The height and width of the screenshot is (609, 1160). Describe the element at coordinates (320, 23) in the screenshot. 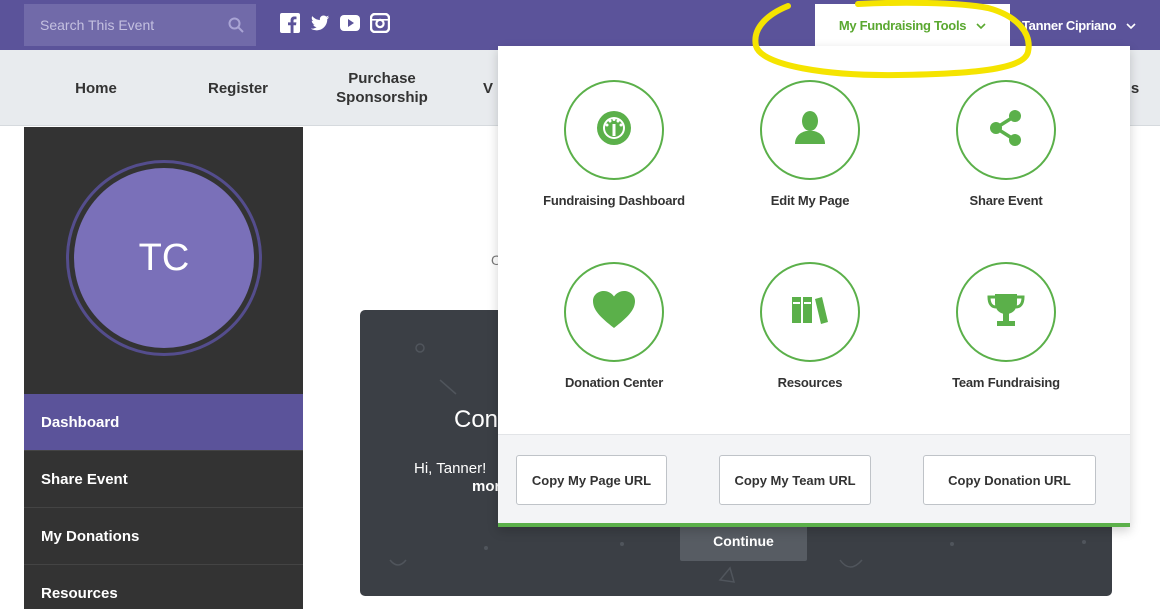

I see `twitter-icon` at that location.